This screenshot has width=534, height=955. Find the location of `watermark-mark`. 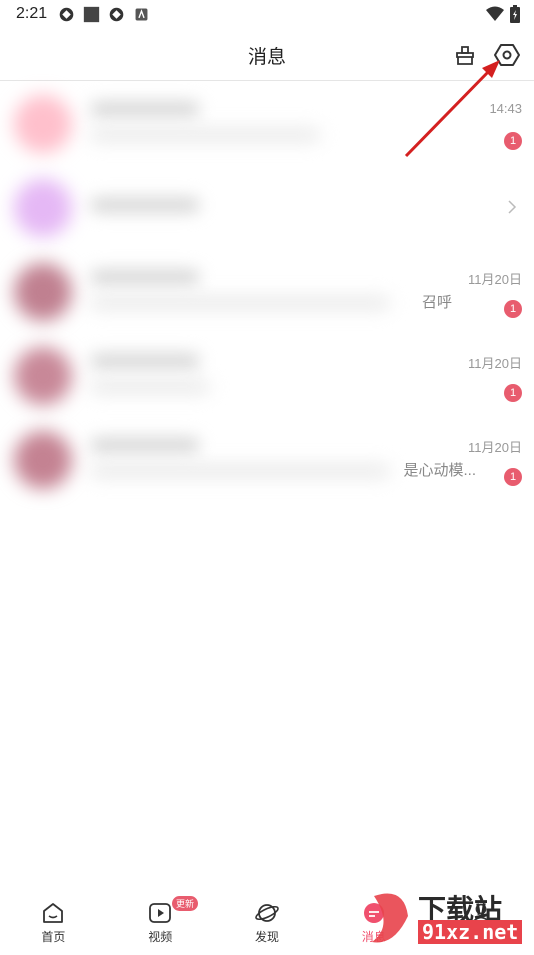

watermark-mark is located at coordinates (390, 918).